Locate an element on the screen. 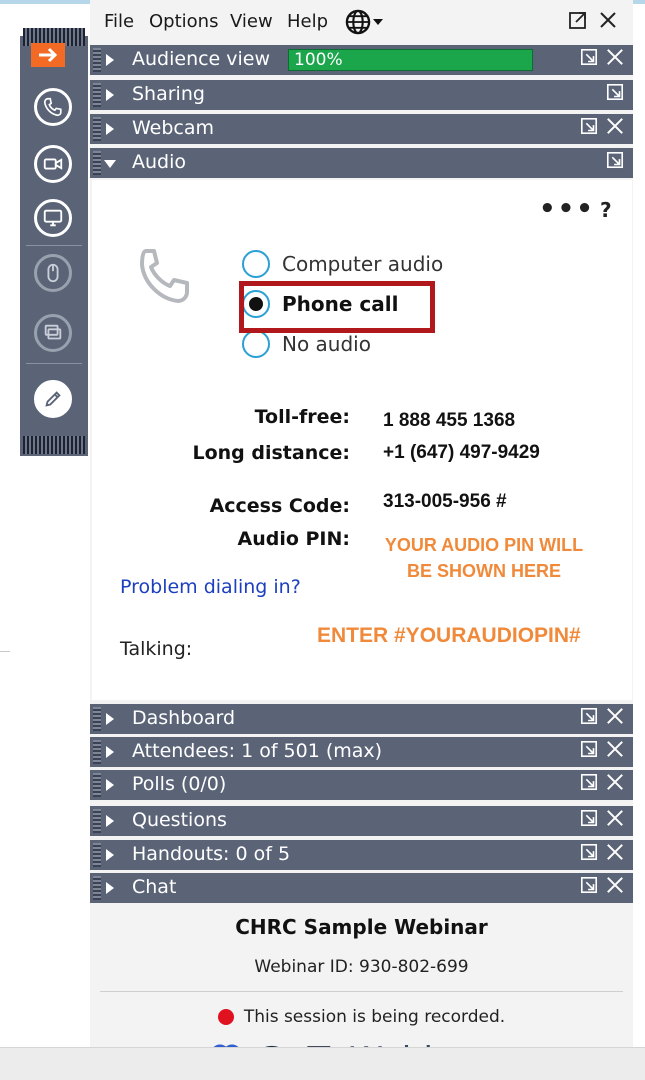  section-questions: Questions is located at coordinates (361, 821).